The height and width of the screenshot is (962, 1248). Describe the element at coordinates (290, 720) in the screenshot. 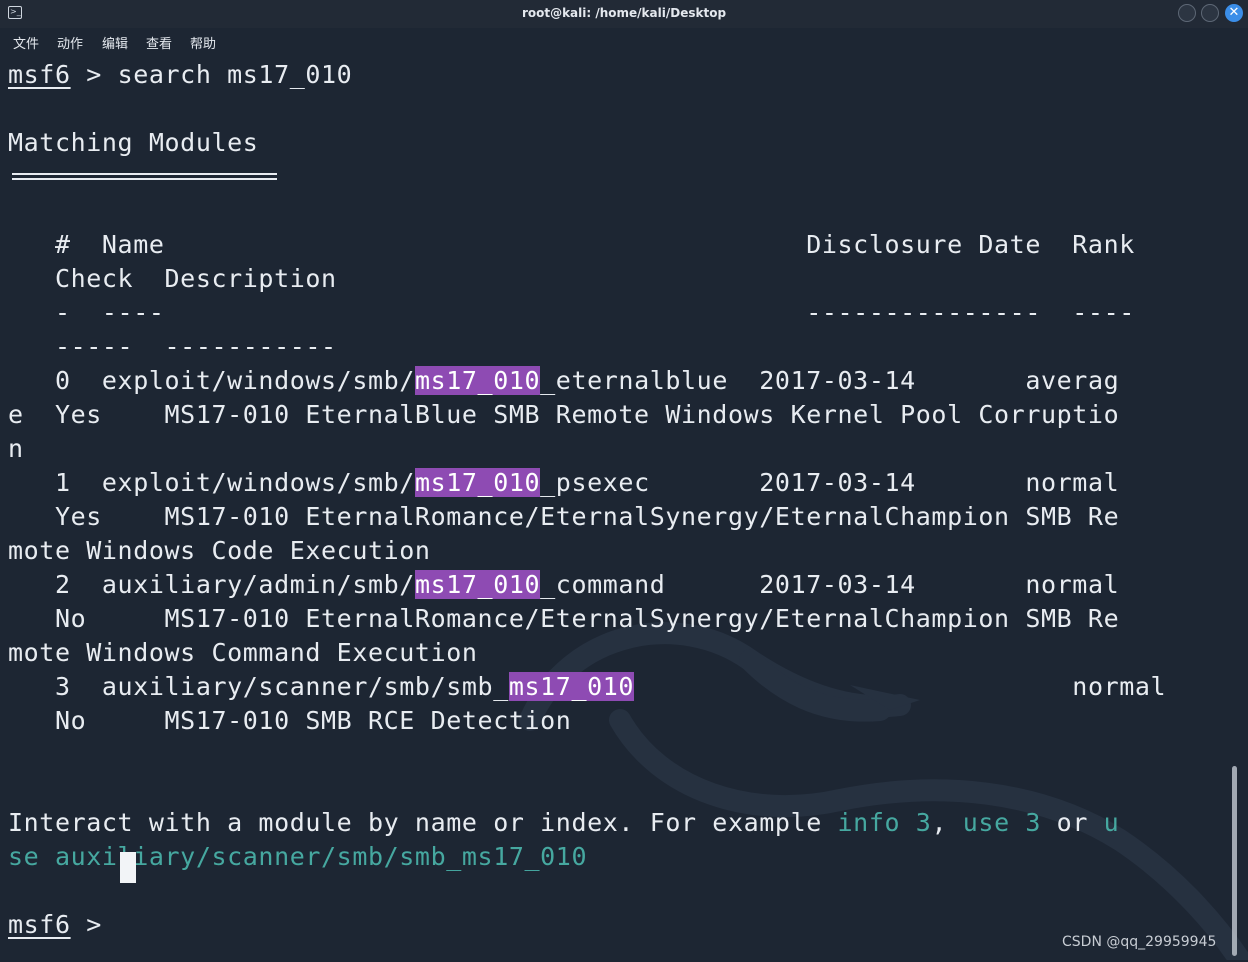

I see `table-row-cont: No MS17-010 SMB RCE Detection` at that location.